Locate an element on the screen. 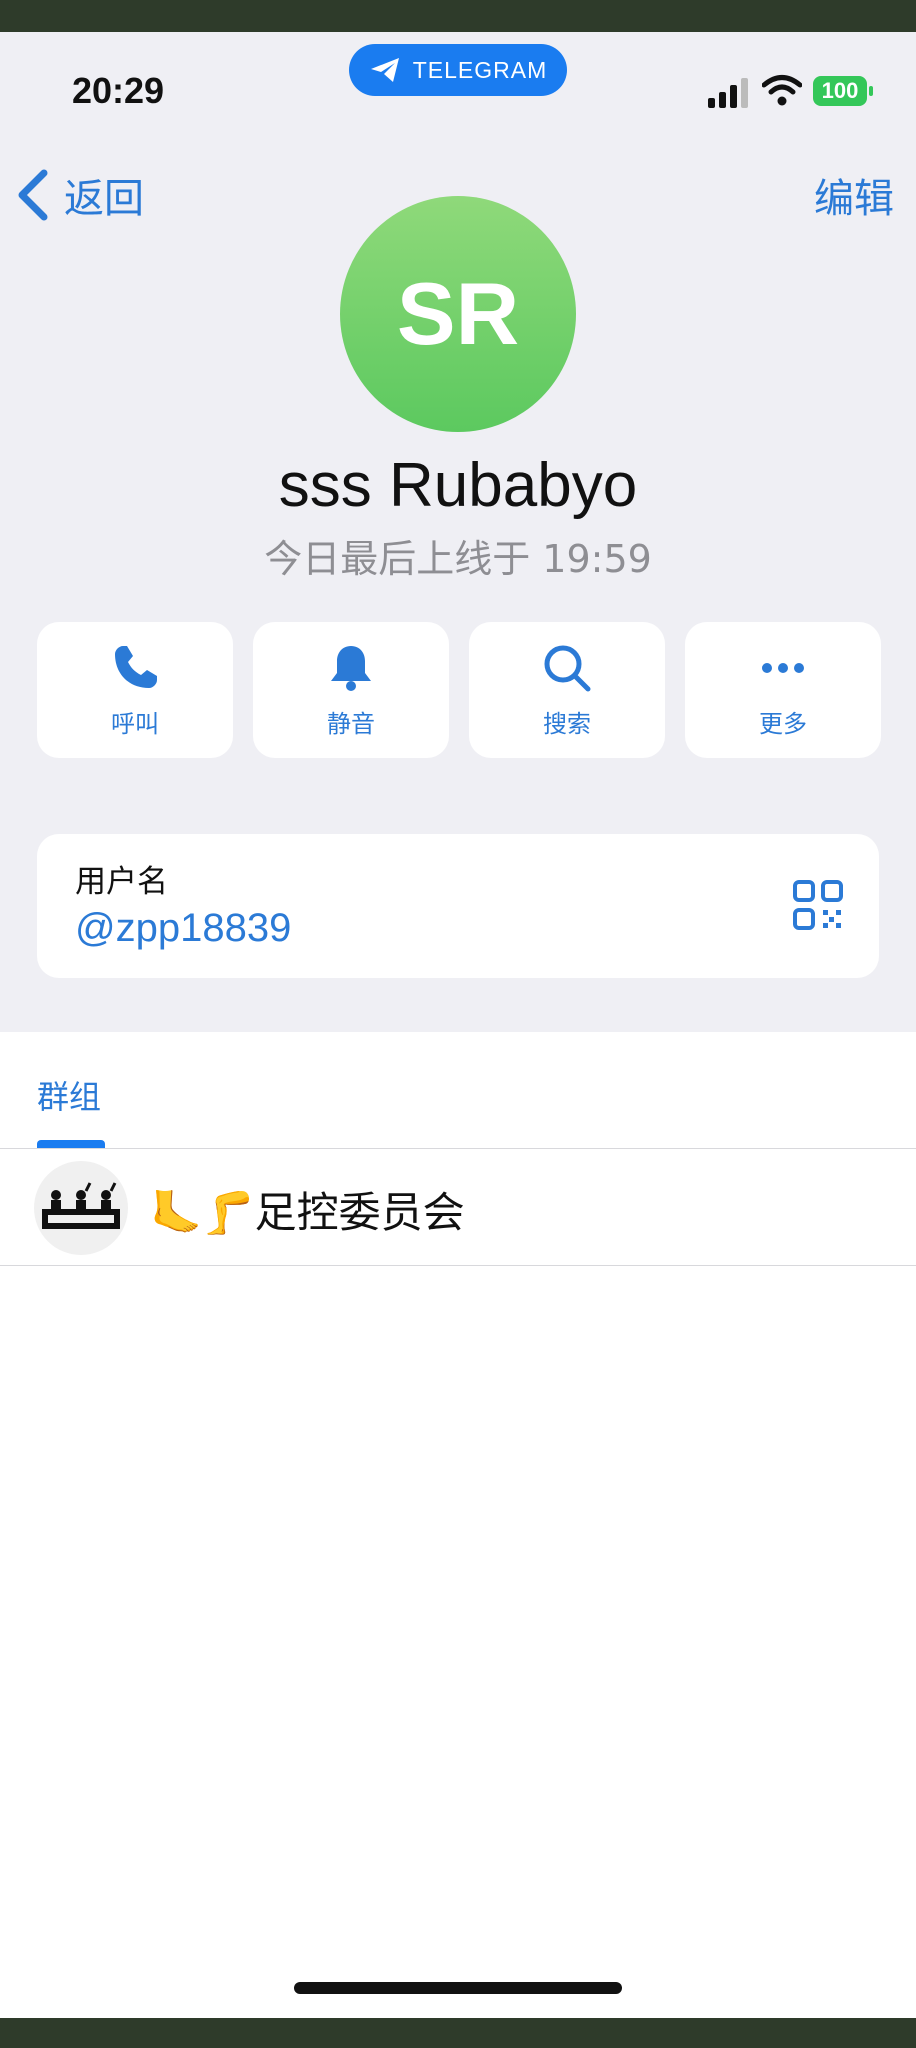 Image resolution: width=916 pixels, height=2048 pixels. status-time: 20:29 is located at coordinates (118, 90).